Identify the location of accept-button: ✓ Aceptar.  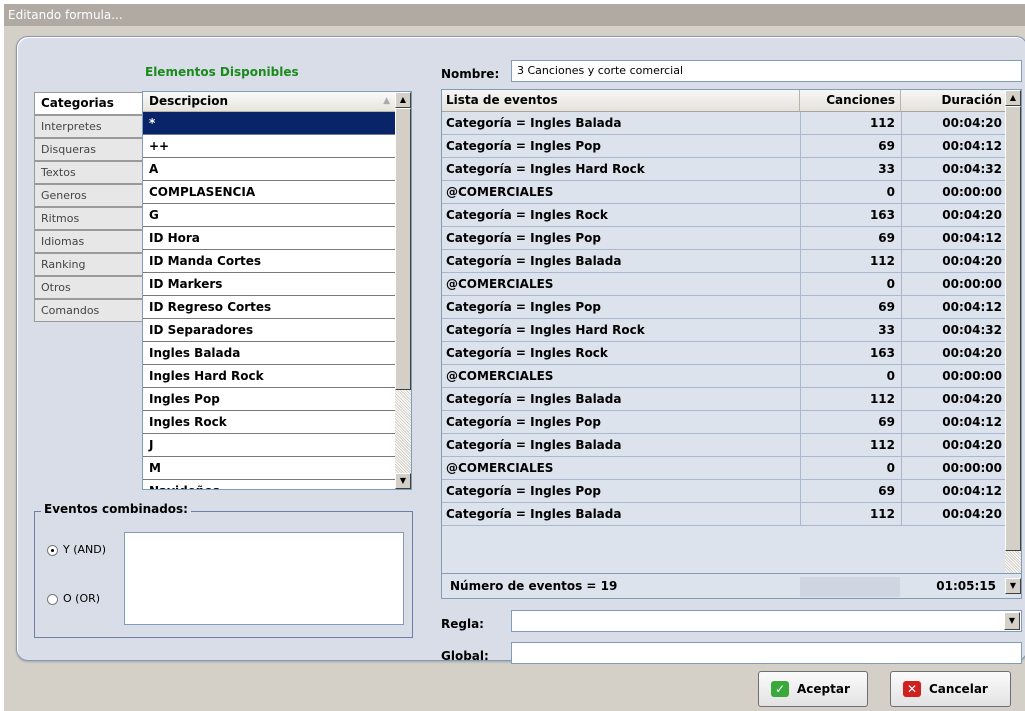
(813, 689).